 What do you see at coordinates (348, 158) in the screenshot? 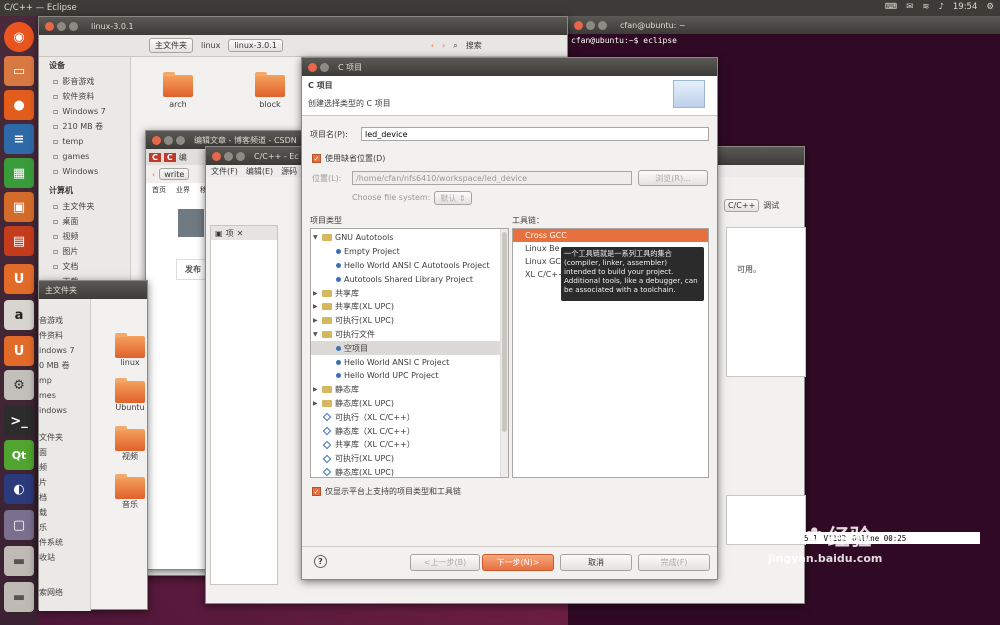
I see `default-location-checkbox: ✓ 使用缺省位置(D)` at bounding box center [348, 158].